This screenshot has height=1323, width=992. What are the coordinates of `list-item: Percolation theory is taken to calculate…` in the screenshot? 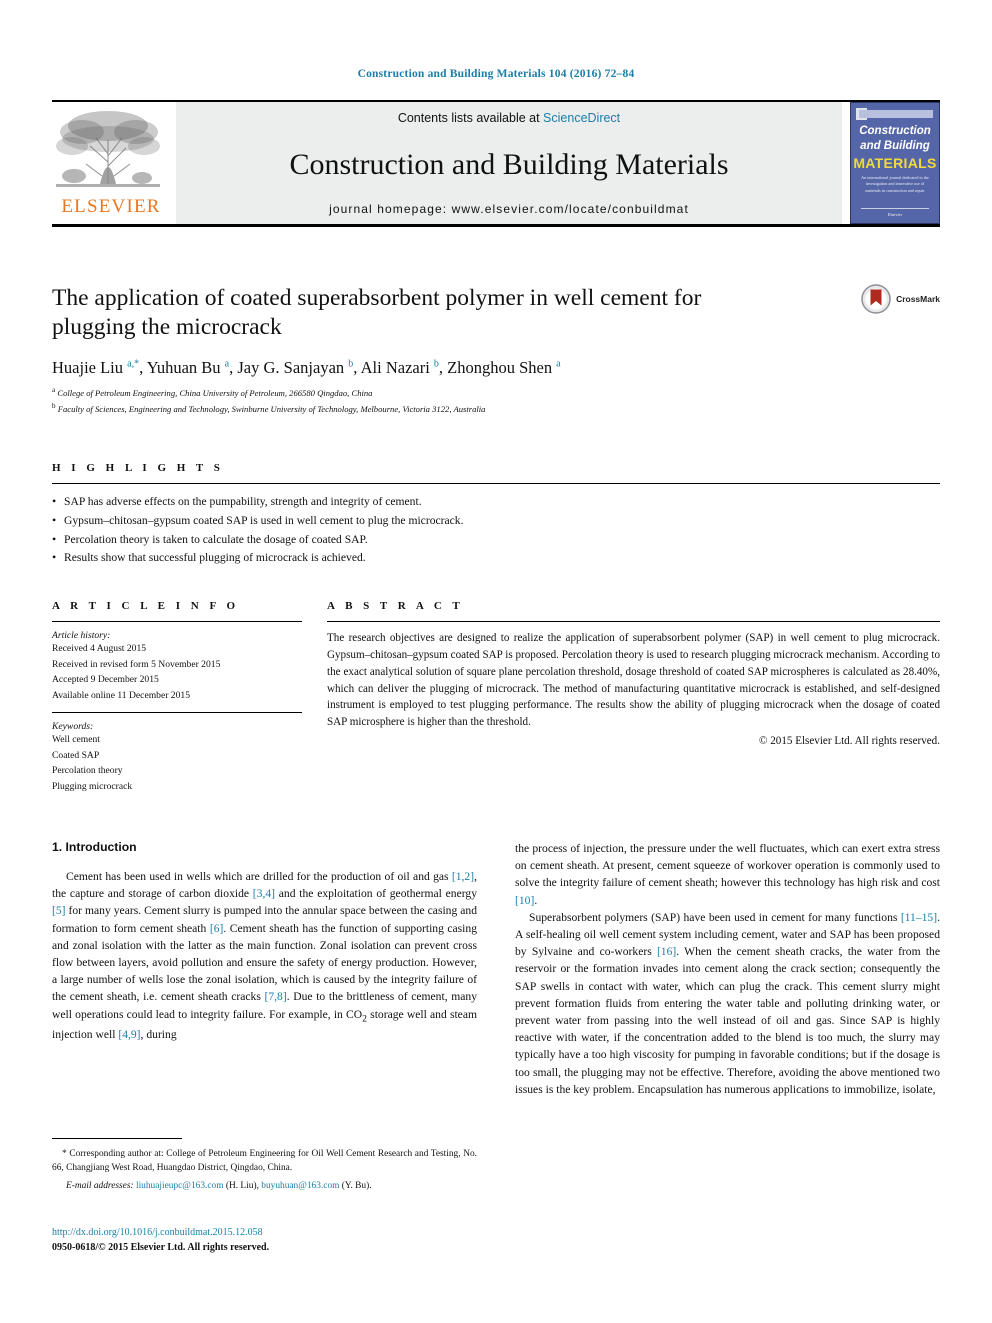 It's located at (496, 540).